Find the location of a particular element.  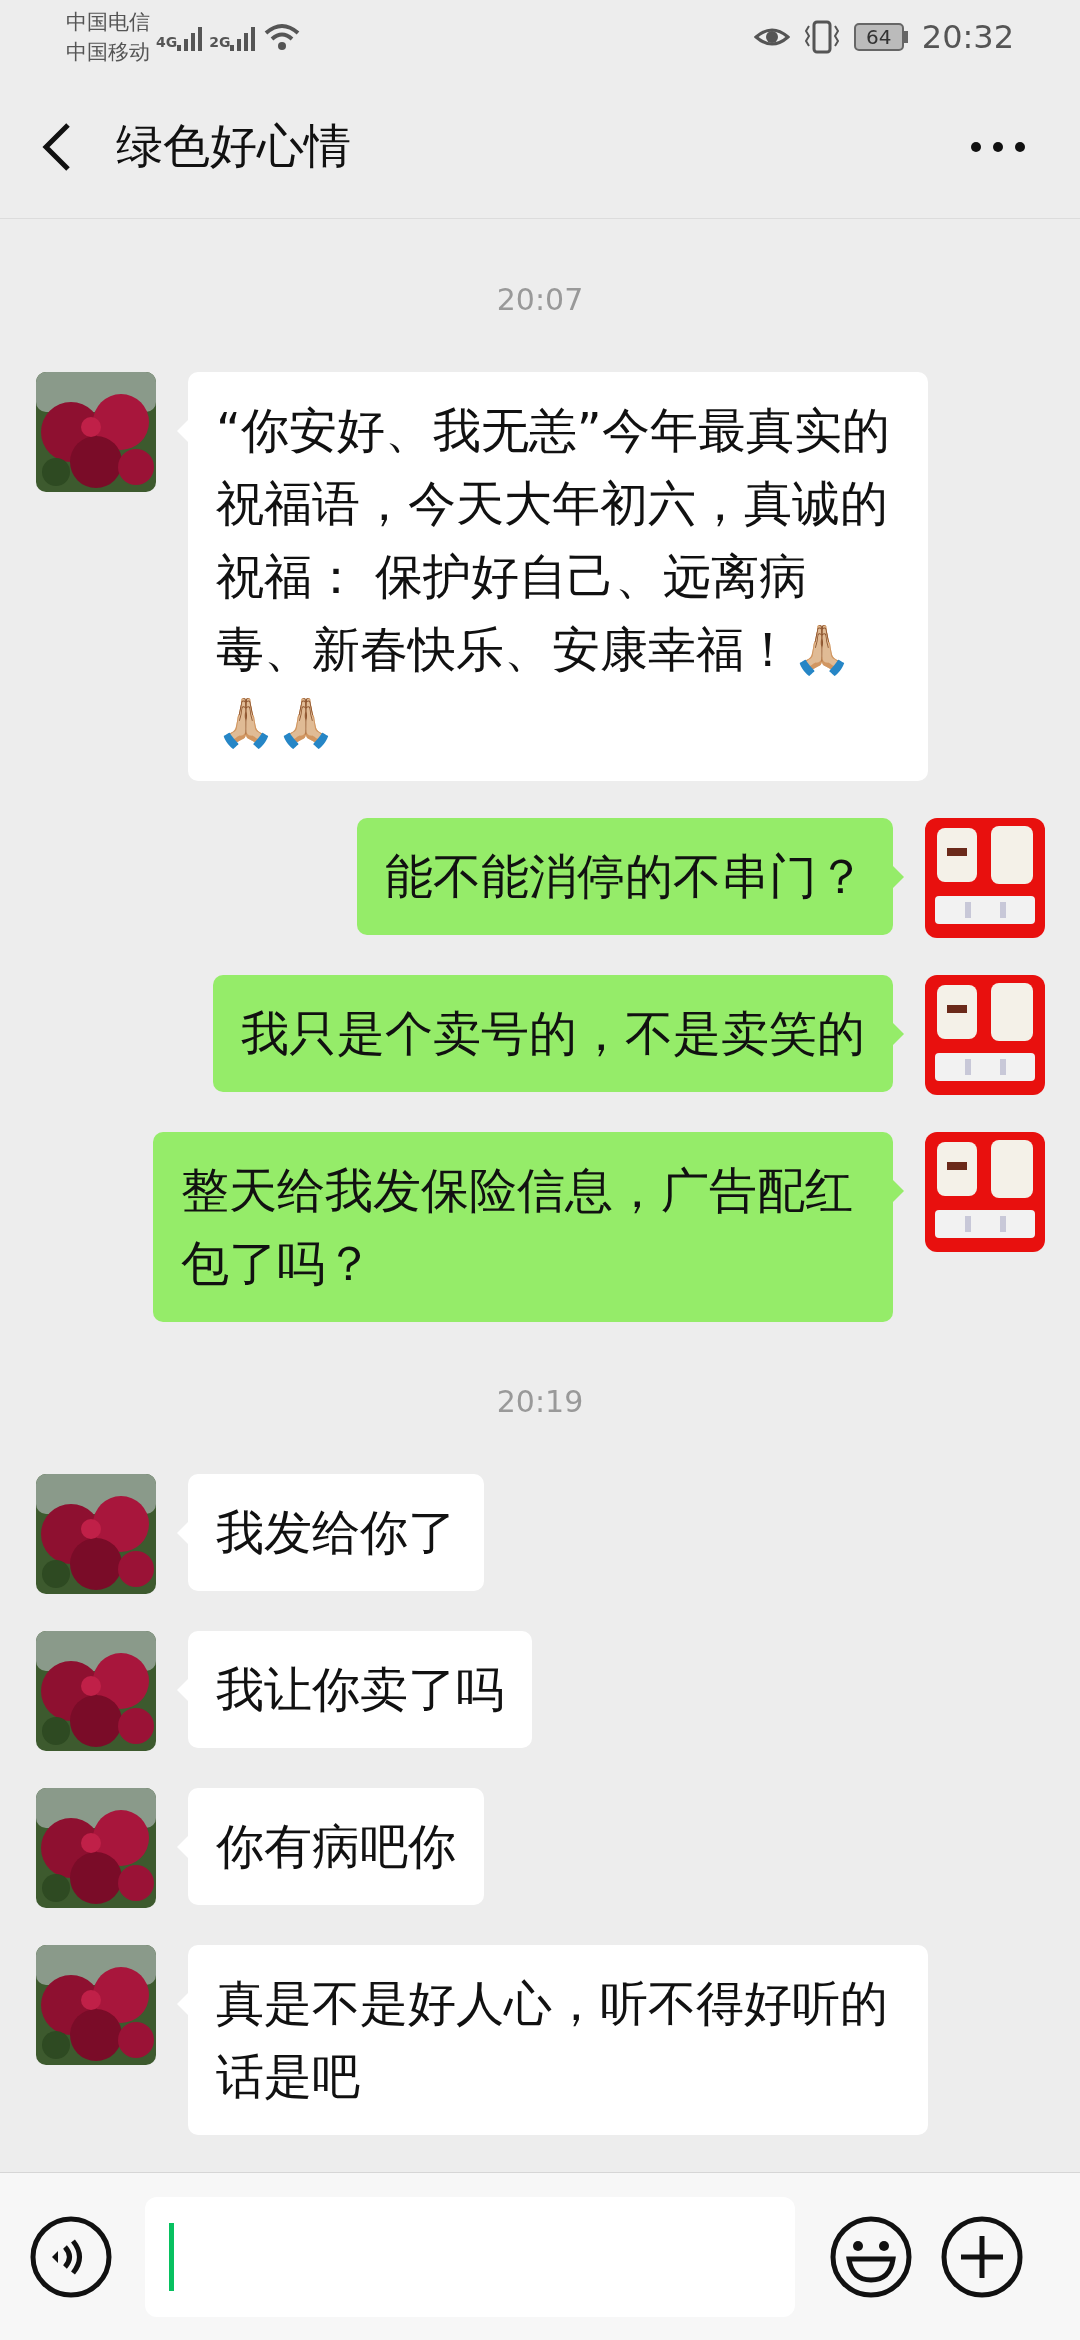

timestamp: 20:19 is located at coordinates (540, 1402).